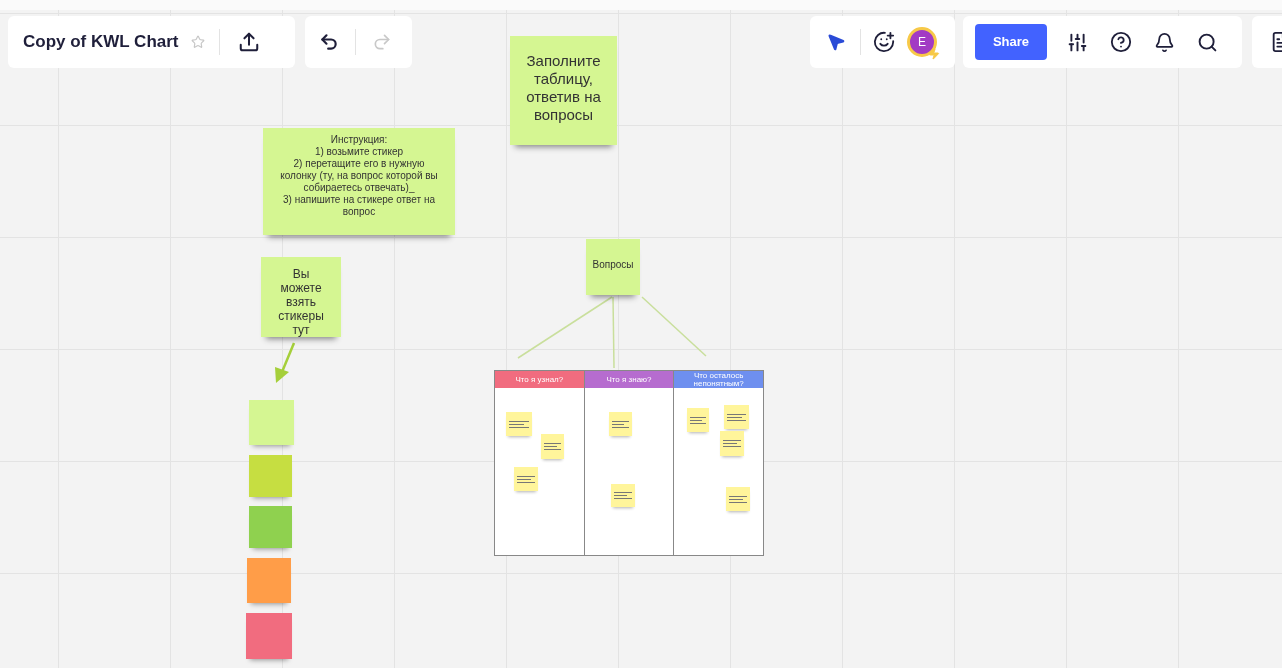 Image resolution: width=1282 pixels, height=668 pixels. Describe the element at coordinates (1011, 42) in the screenshot. I see `share-button: Share` at that location.